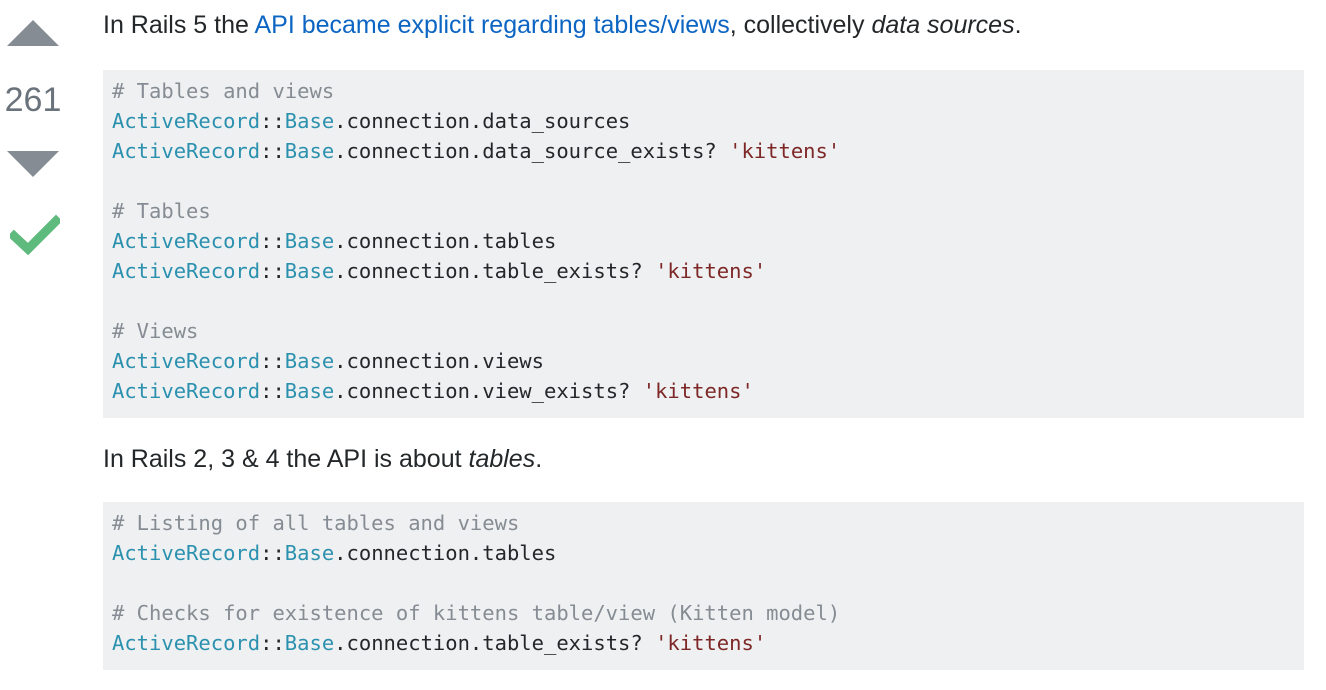 This screenshot has height=690, width=1326. What do you see at coordinates (35, 235) in the screenshot?
I see `accepted-checkmark-icon` at bounding box center [35, 235].